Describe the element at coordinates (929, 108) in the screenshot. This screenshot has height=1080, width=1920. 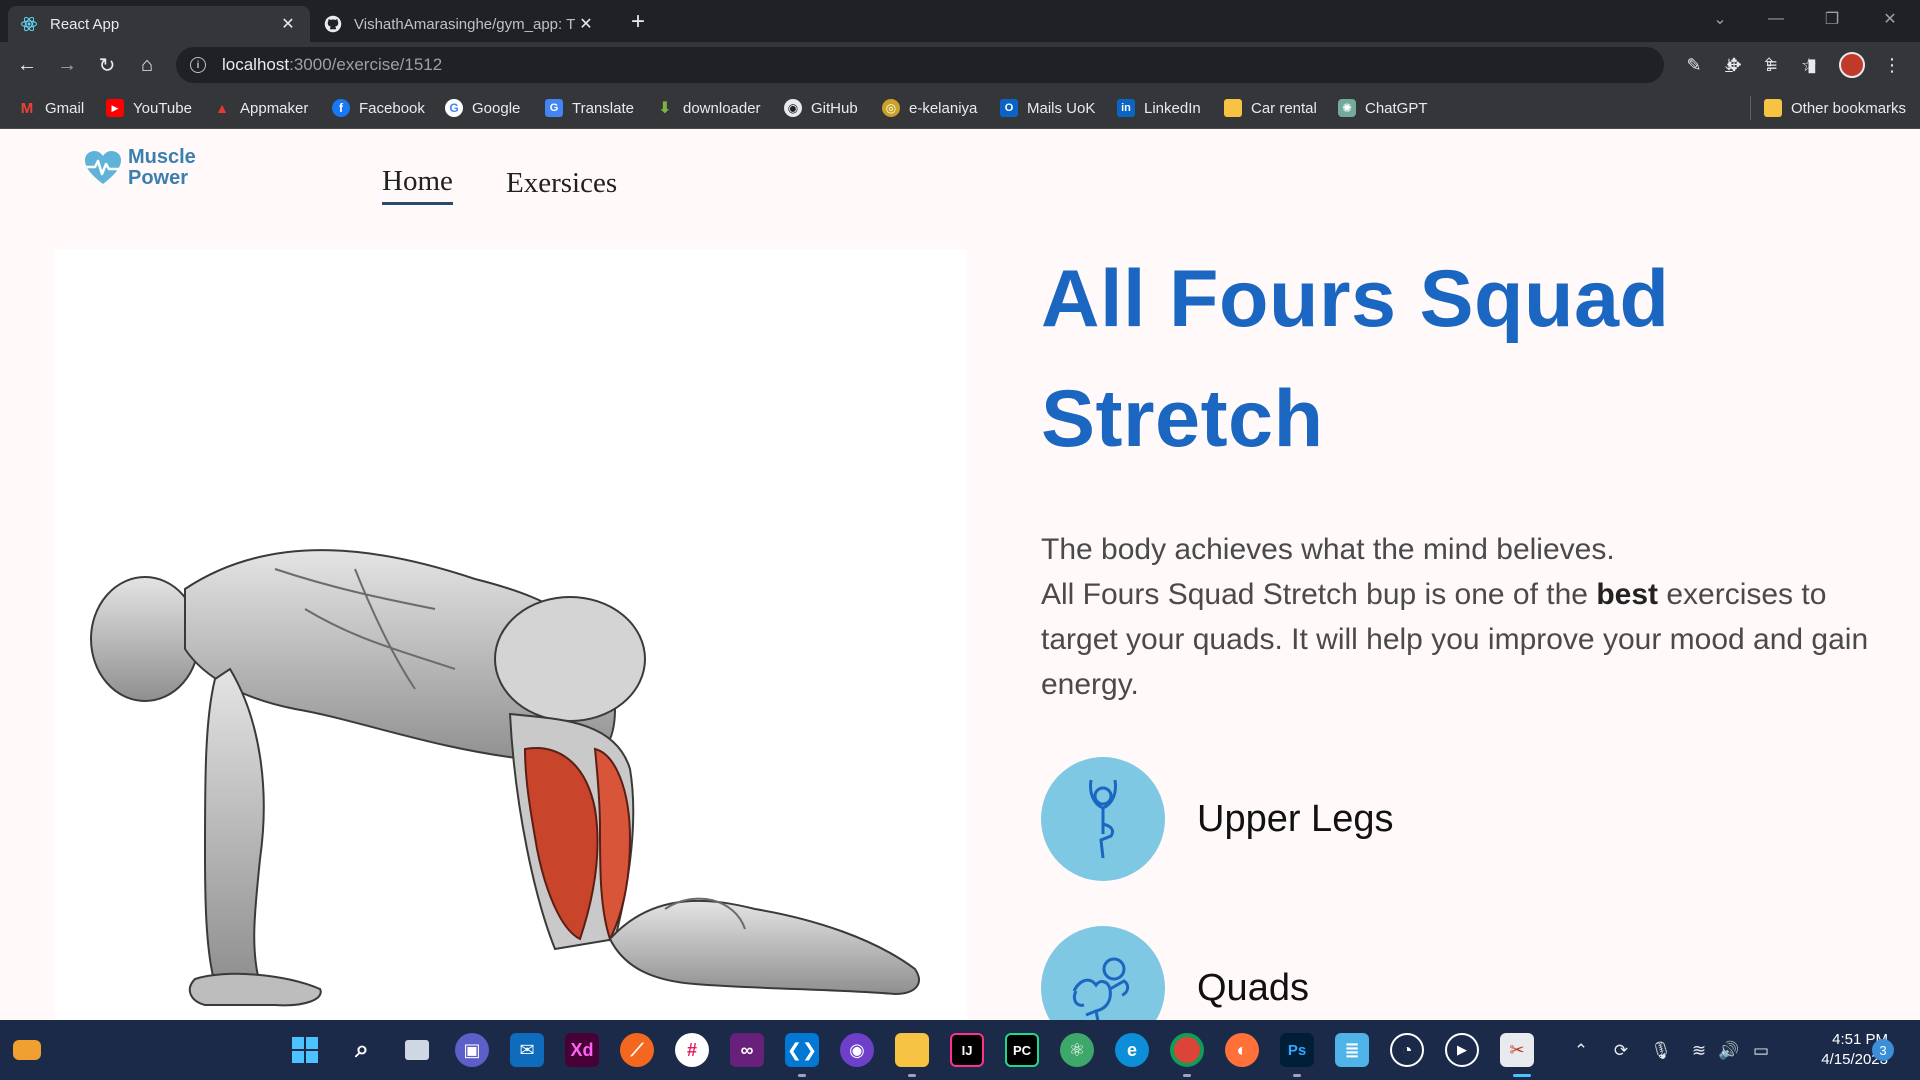
I see `bookmark-e-kelaniya: ◎ e-kelaniya` at that location.